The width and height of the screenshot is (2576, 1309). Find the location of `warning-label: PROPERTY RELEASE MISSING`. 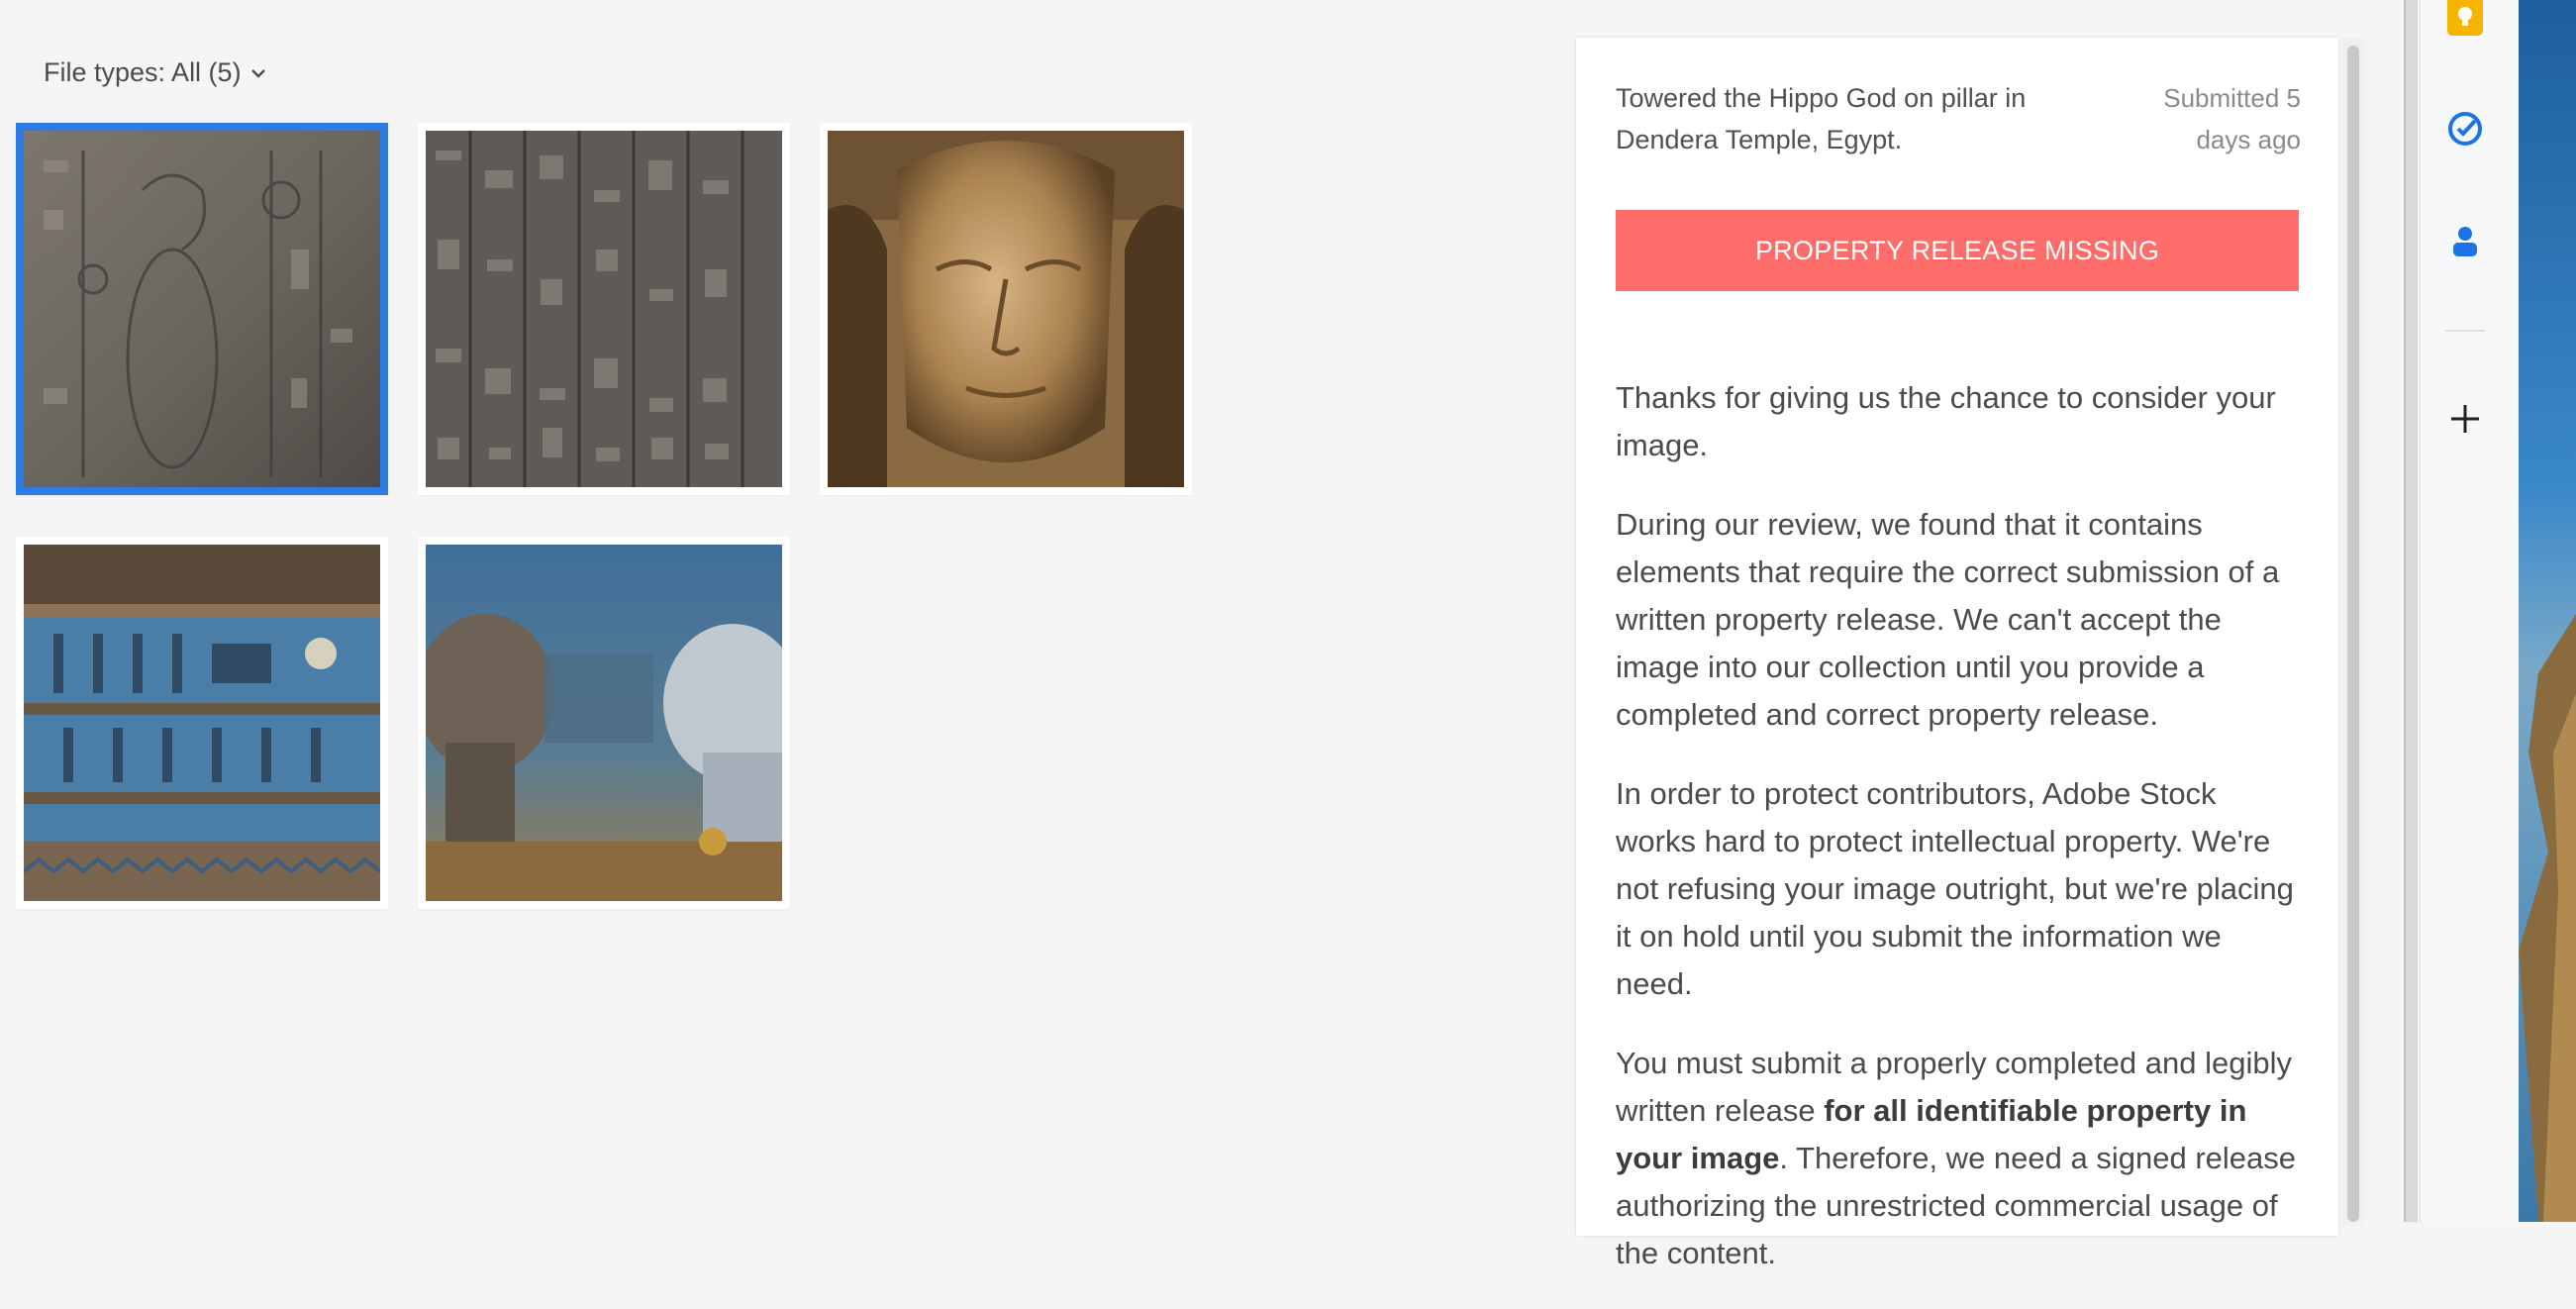

warning-label: PROPERTY RELEASE MISSING is located at coordinates (1957, 250).